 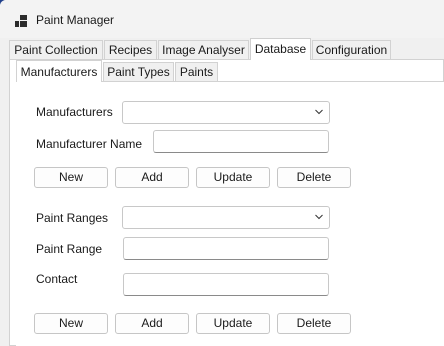 I want to click on app-windows-icon, so click(x=21, y=21).